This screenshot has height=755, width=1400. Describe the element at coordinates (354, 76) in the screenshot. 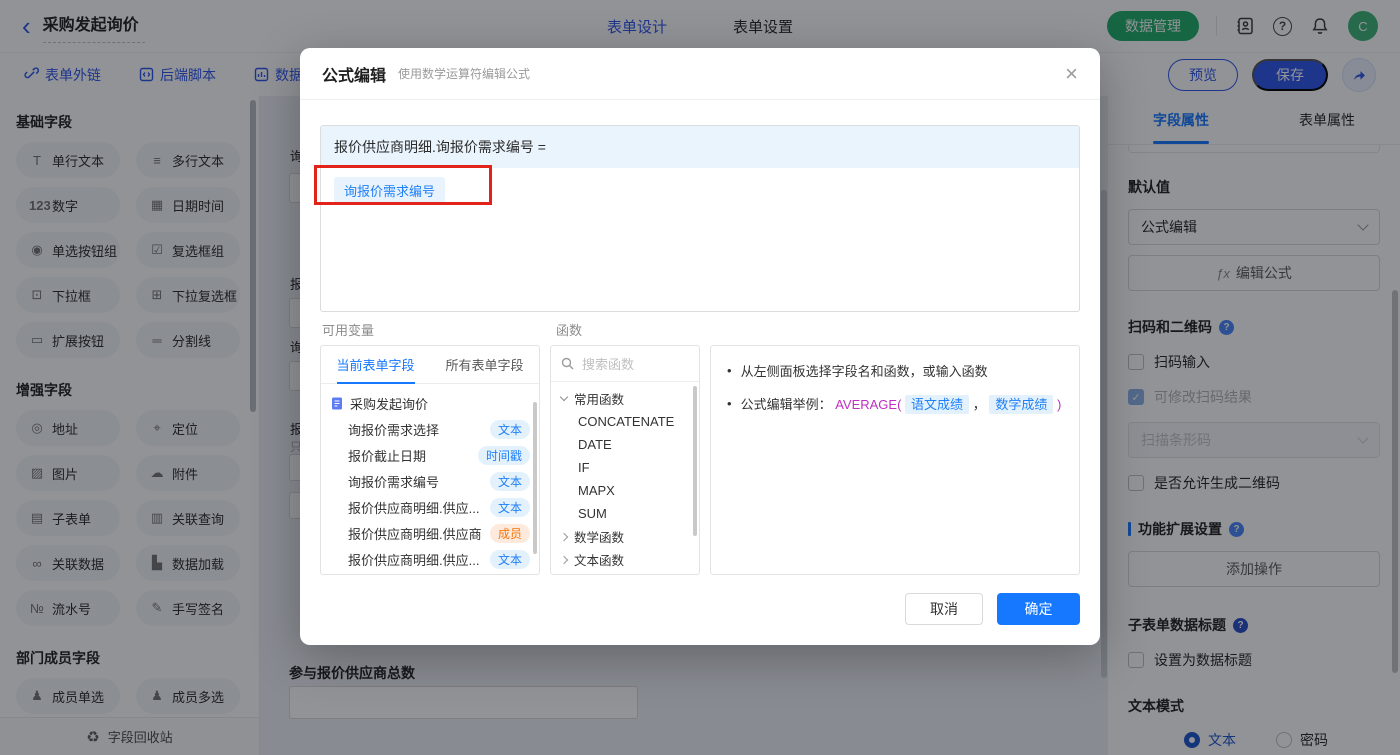

I see `modal-title: 公式编辑` at that location.